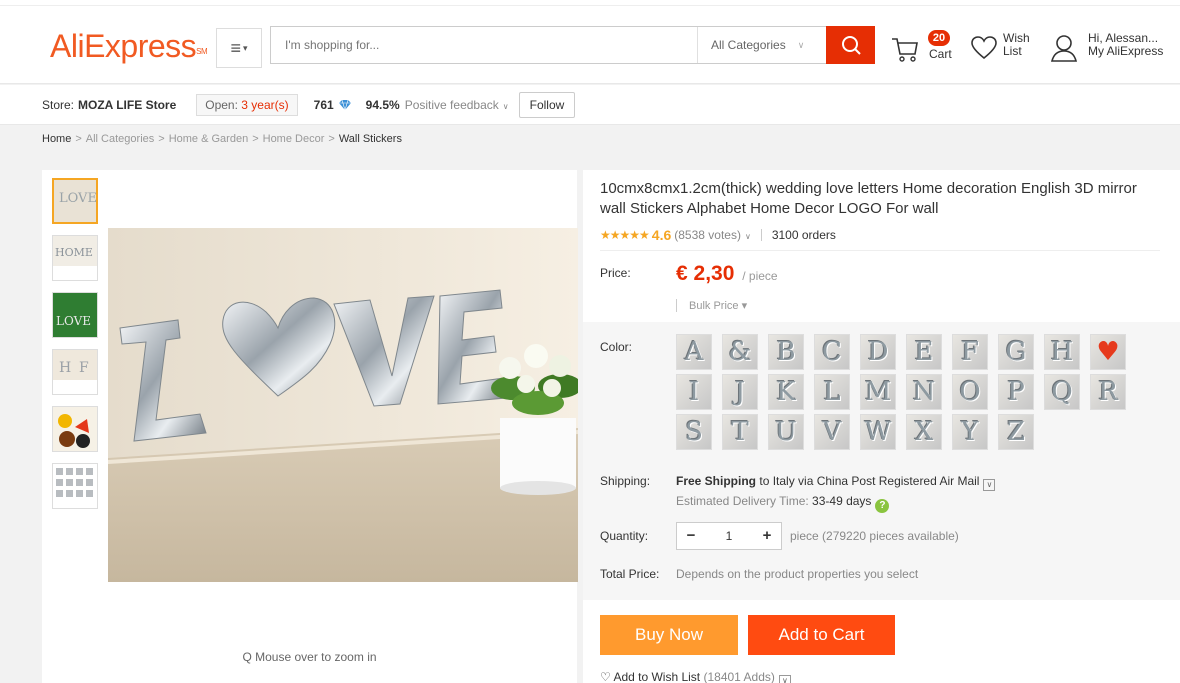  I want to click on wish-list-text: Add to Wish List, so click(657, 676).